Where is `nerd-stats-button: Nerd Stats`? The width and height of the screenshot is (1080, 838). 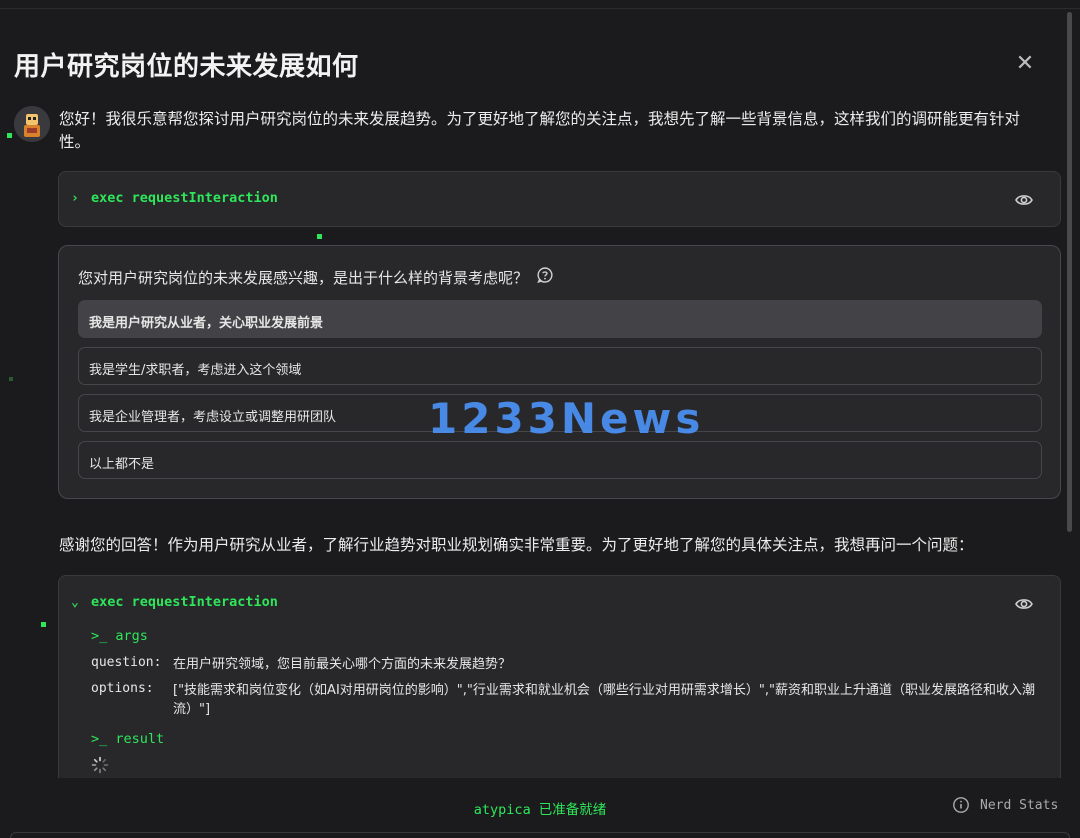 nerd-stats-button: Nerd Stats is located at coordinates (1005, 805).